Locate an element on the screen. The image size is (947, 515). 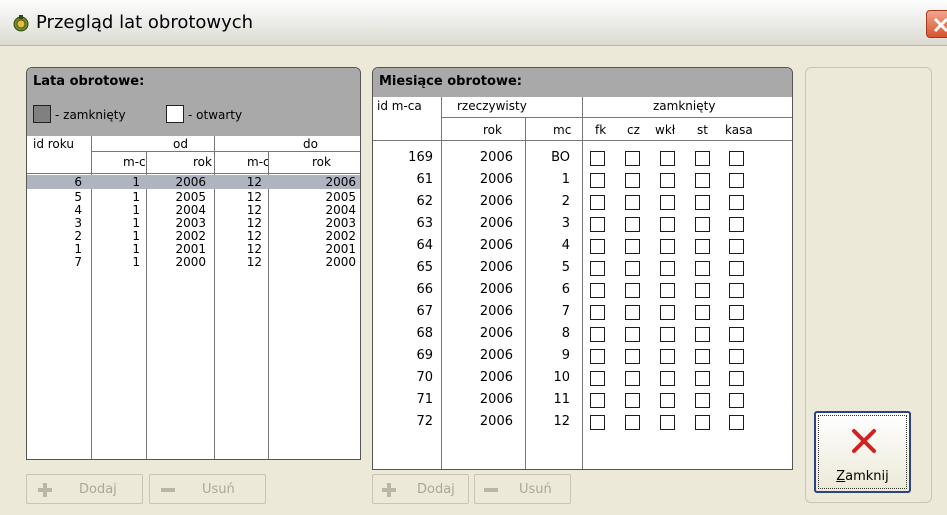
table-row: 169 2006 BO is located at coordinates (582, 158).